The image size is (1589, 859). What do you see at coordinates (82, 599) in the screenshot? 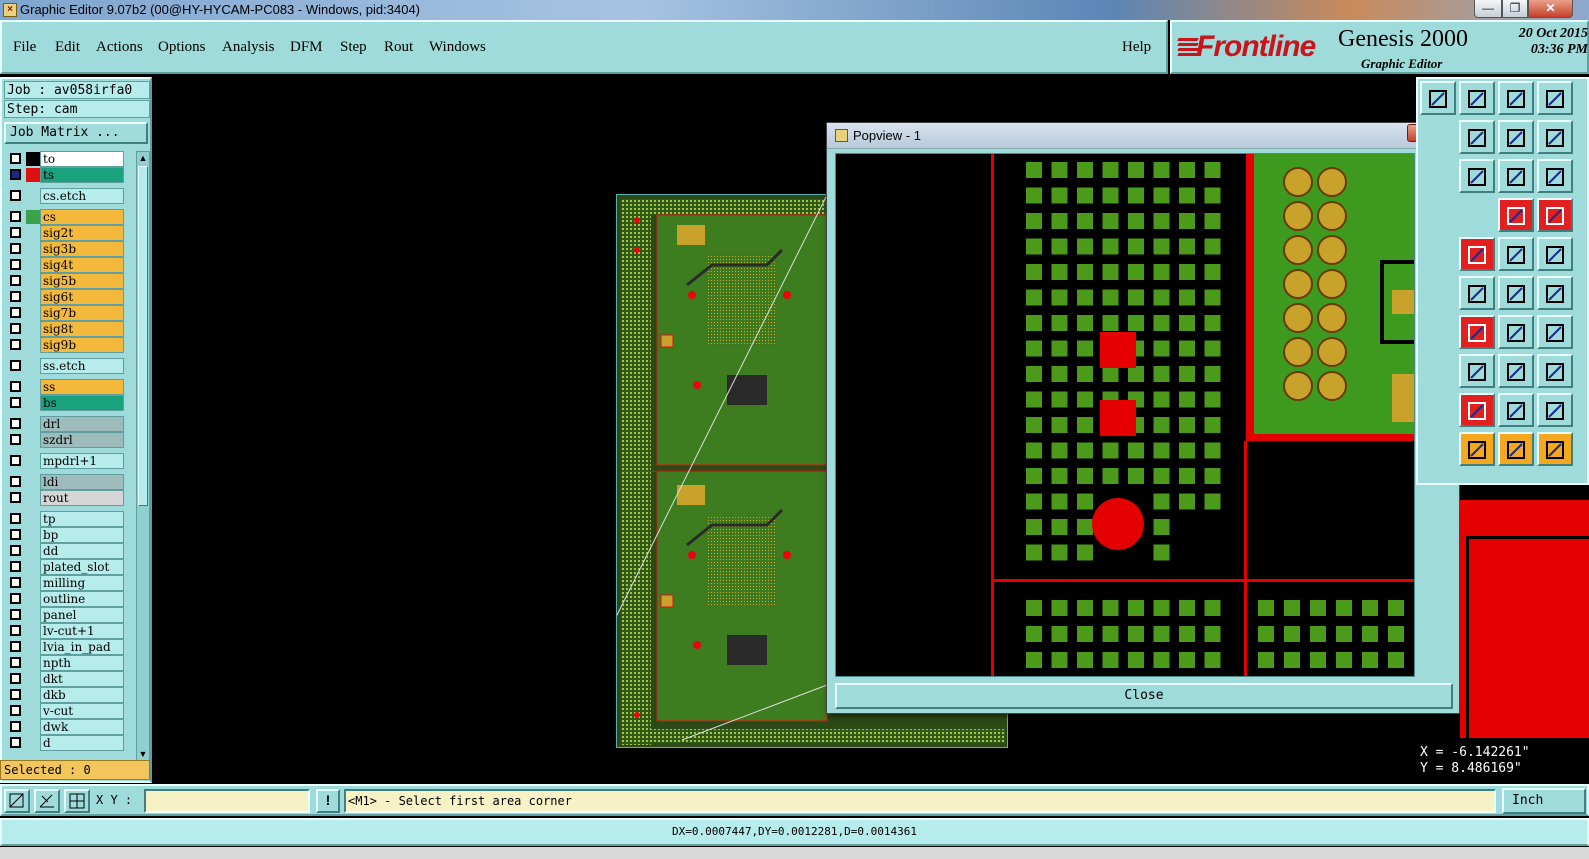
I see `layer-name: outline` at bounding box center [82, 599].